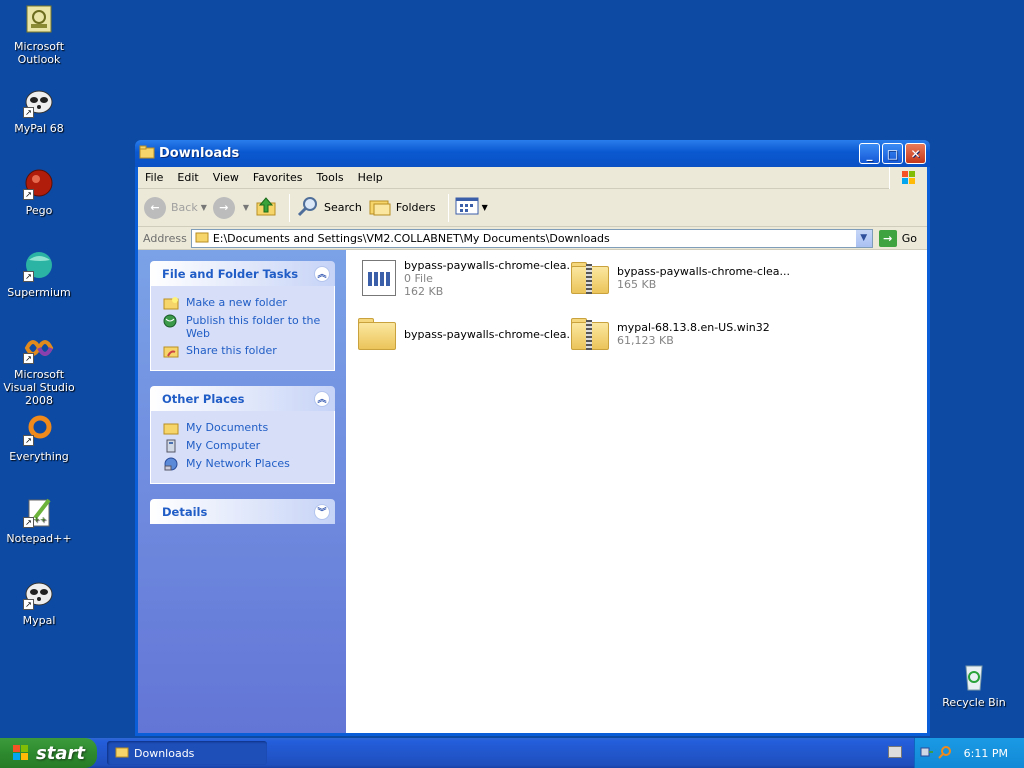  I want to click on menu-help: Help, so click(370, 177).